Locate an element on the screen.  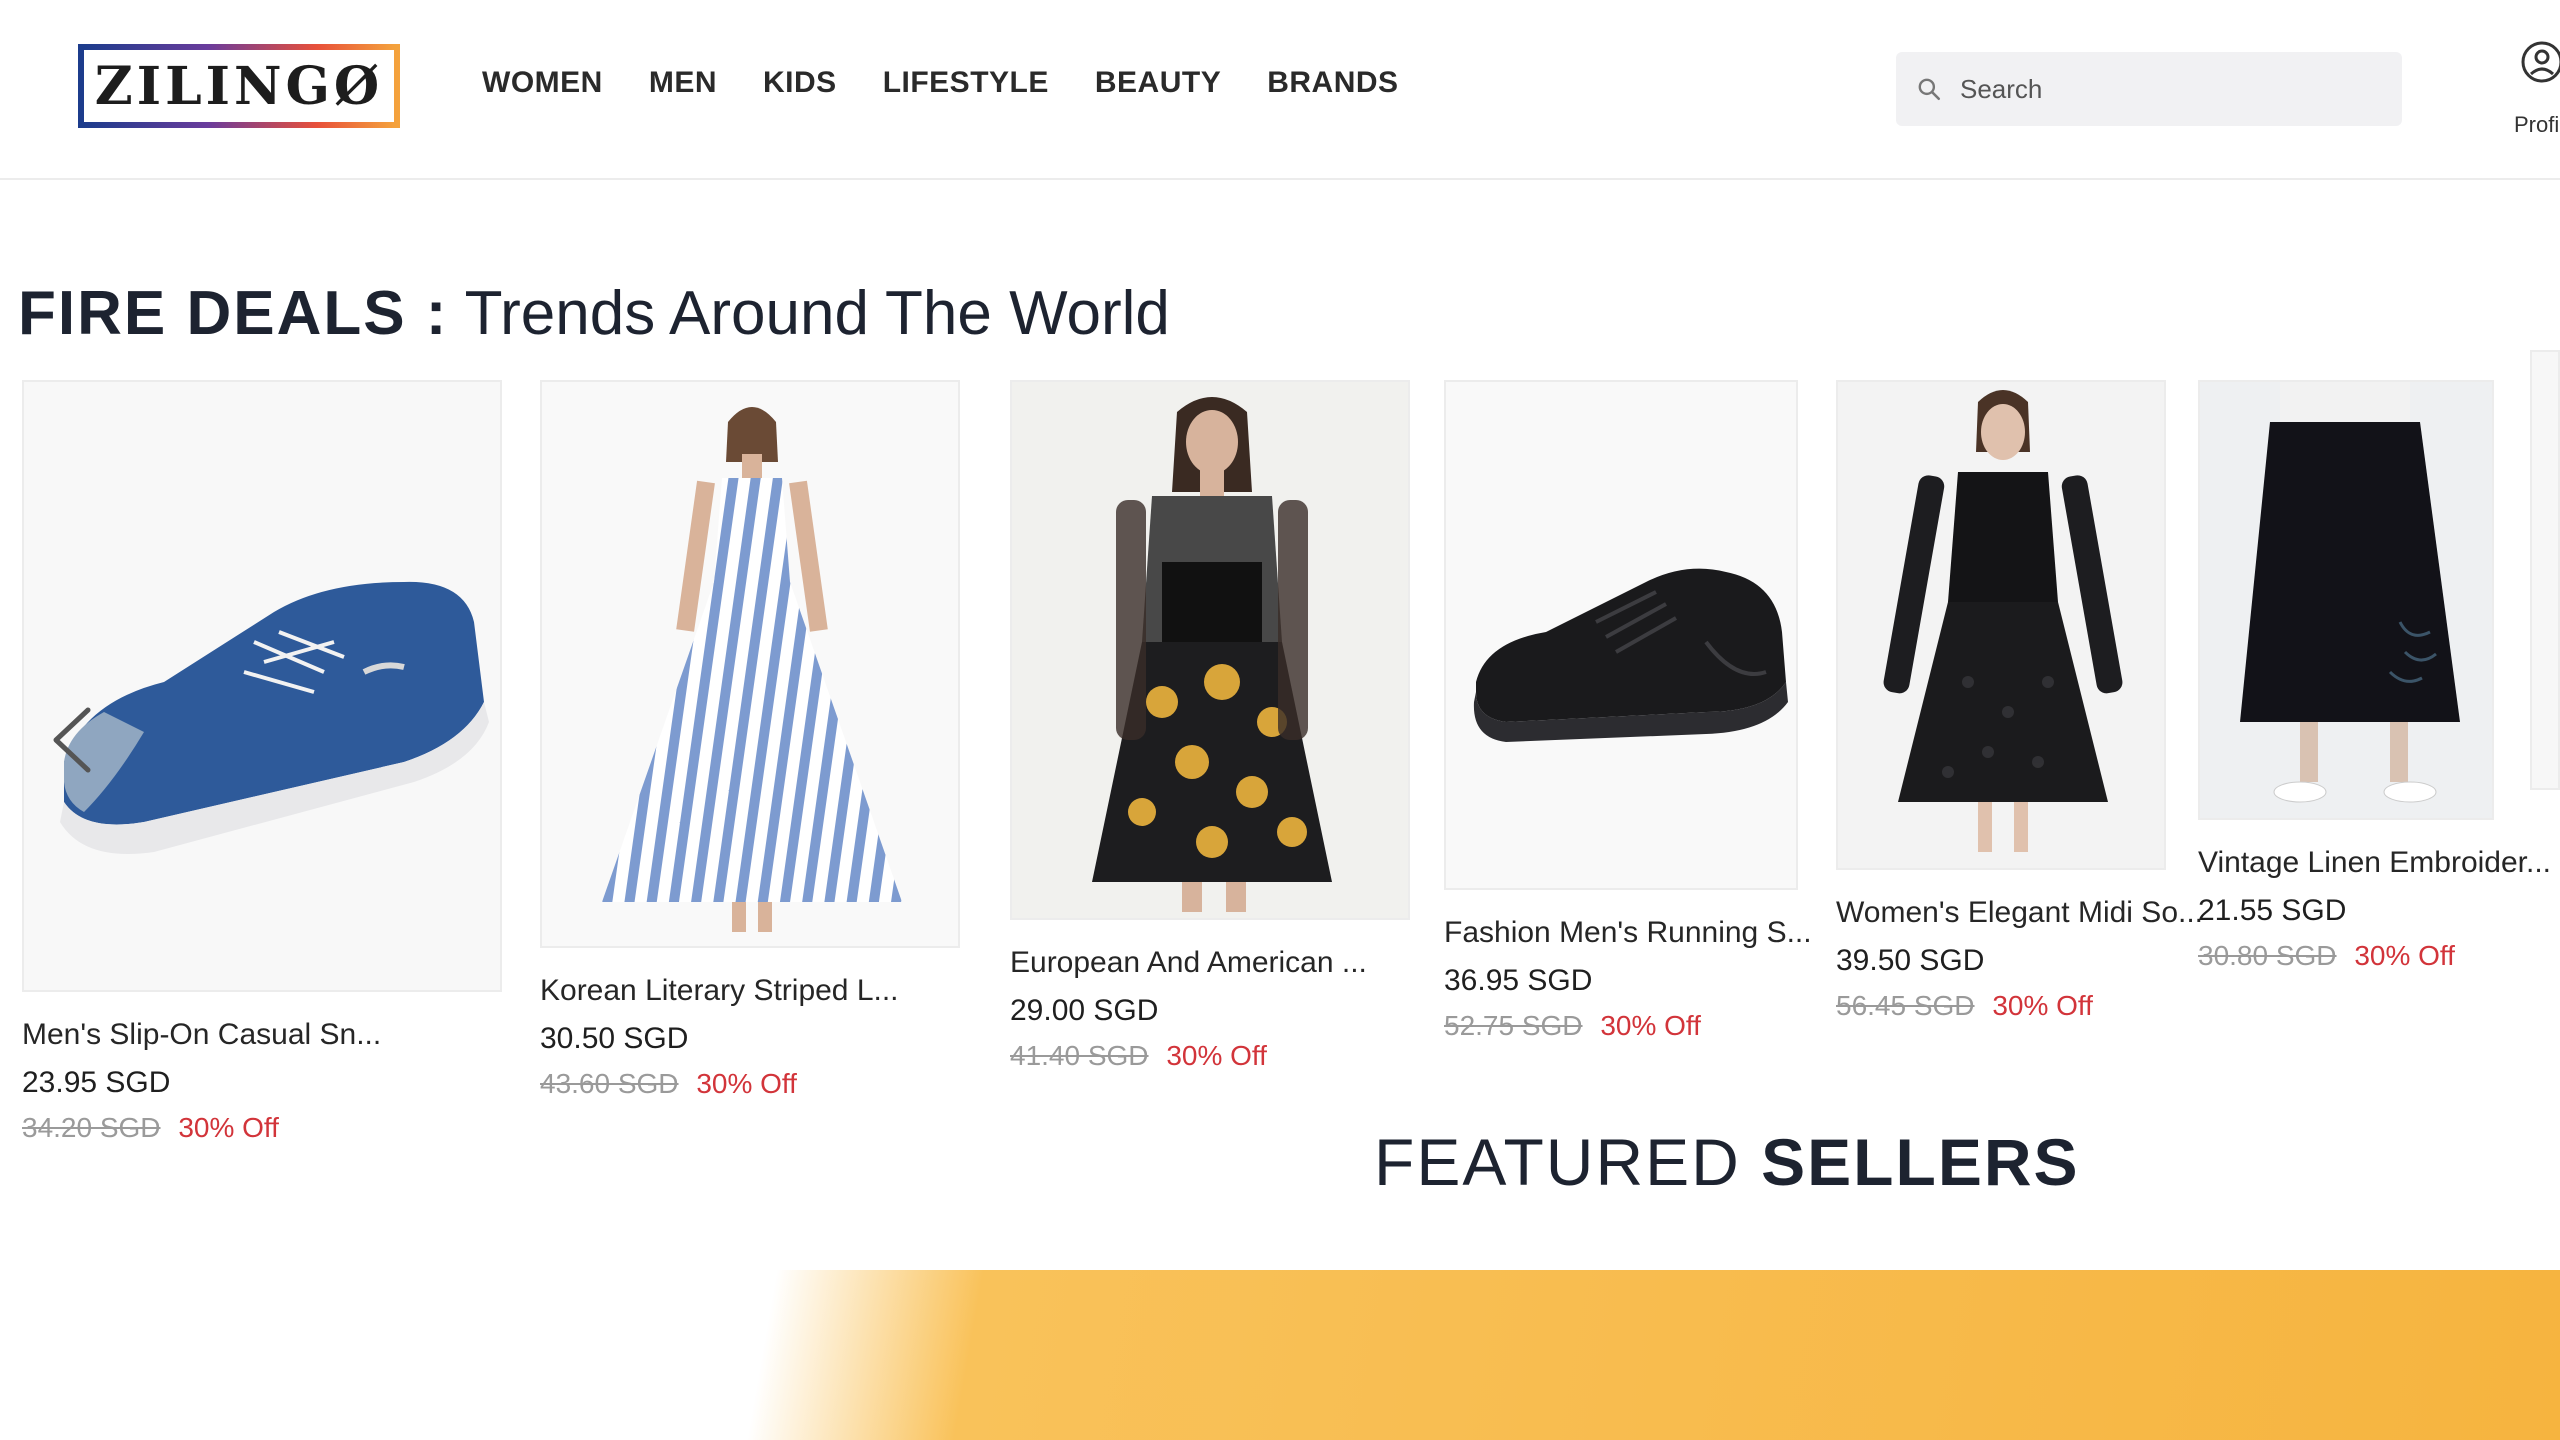
fire-deals-title: FIRE DEALS : Trends Around The World is located at coordinates (594, 313).